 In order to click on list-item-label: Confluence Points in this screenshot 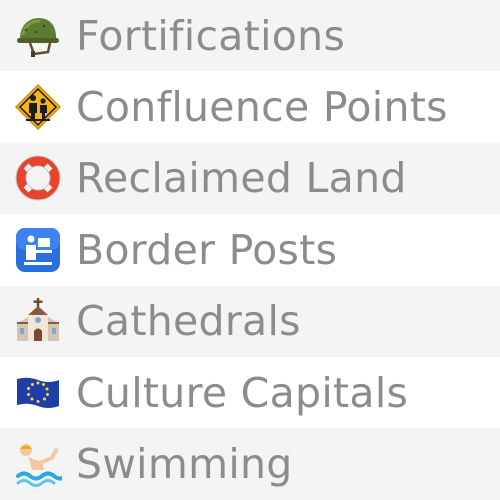, I will do `click(262, 107)`.